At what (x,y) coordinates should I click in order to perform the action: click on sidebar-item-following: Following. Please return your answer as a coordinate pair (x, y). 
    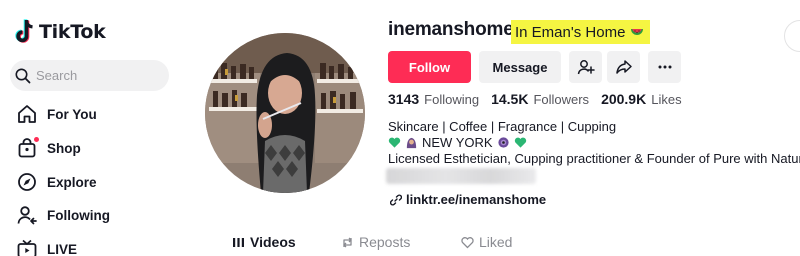
    Looking at the image, I should click on (63, 215).